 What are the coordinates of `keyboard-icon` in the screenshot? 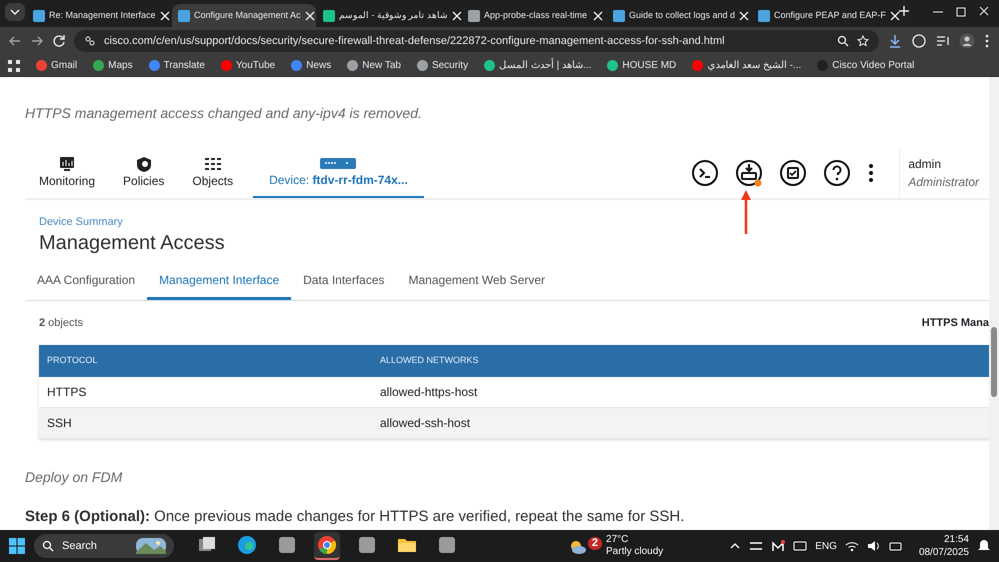 It's located at (800, 546).